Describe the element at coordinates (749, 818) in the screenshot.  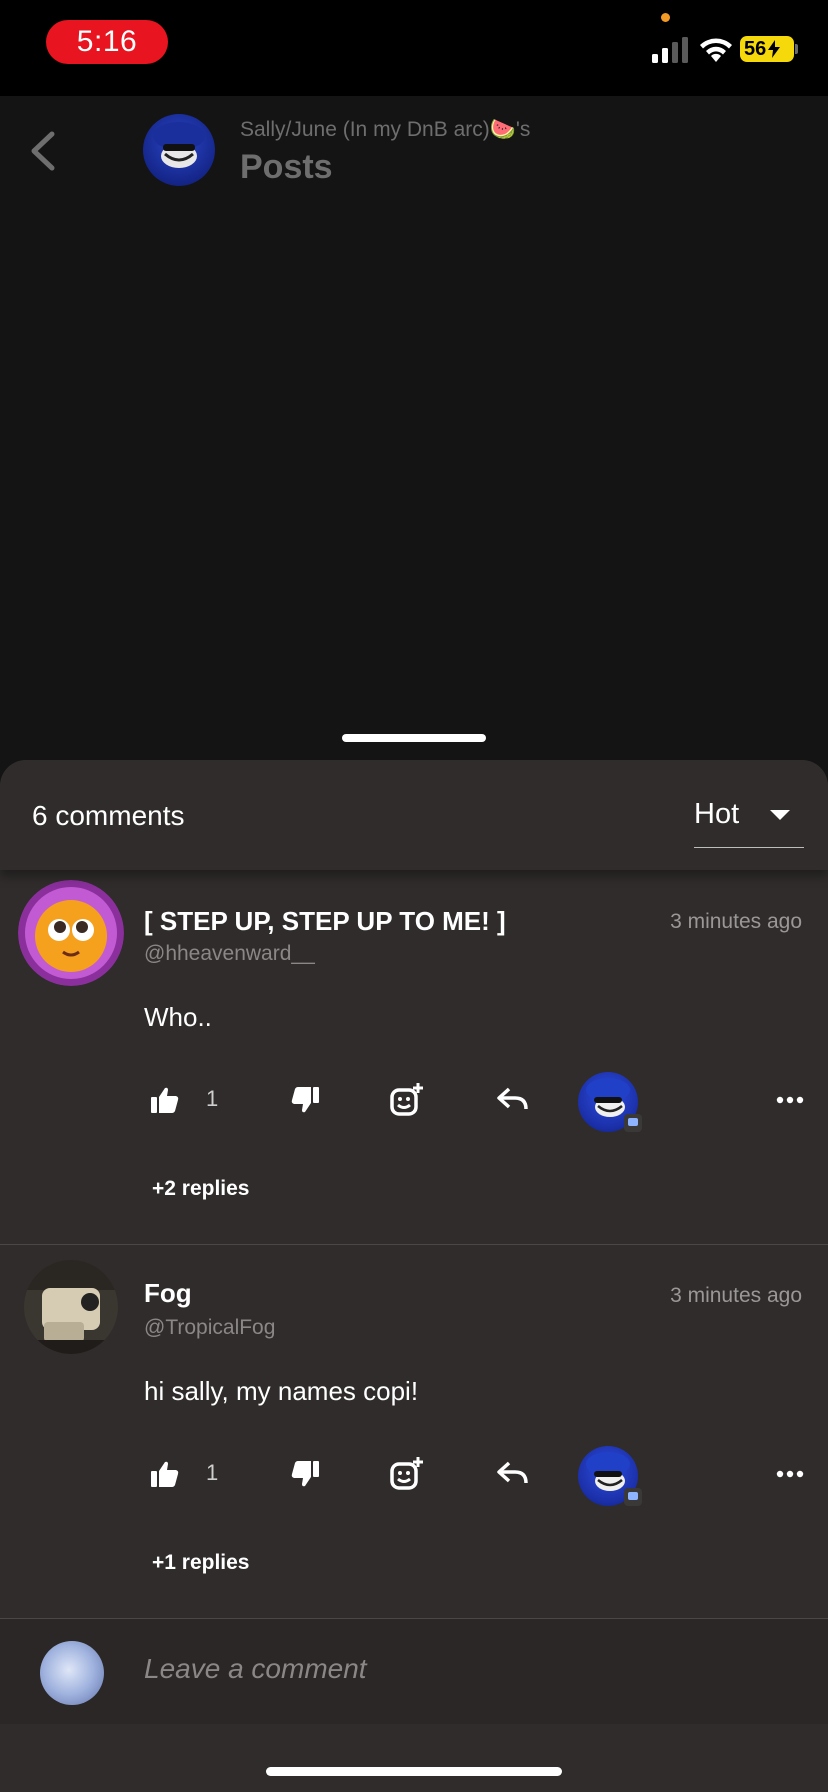
I see `sort-dropdown: Hot` at that location.